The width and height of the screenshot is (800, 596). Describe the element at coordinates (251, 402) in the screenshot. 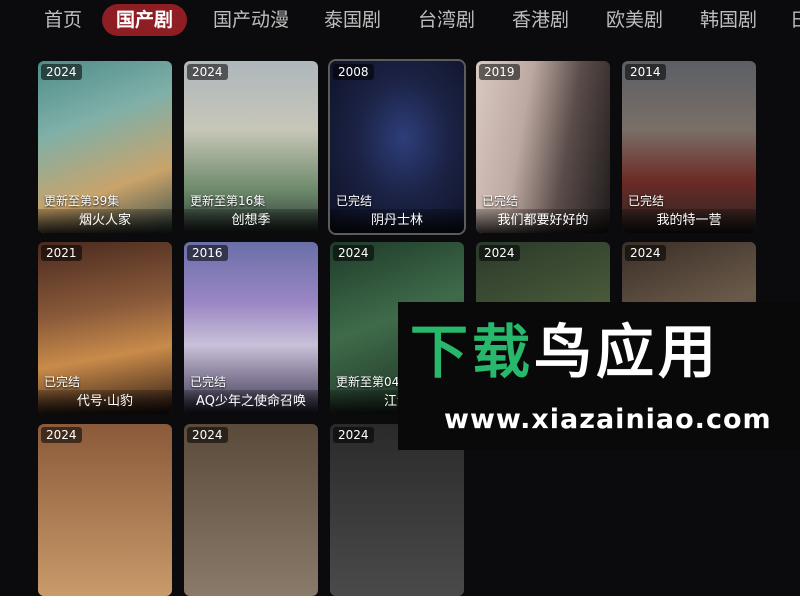

I see `drama-title: AQ少年之使命召唤` at that location.